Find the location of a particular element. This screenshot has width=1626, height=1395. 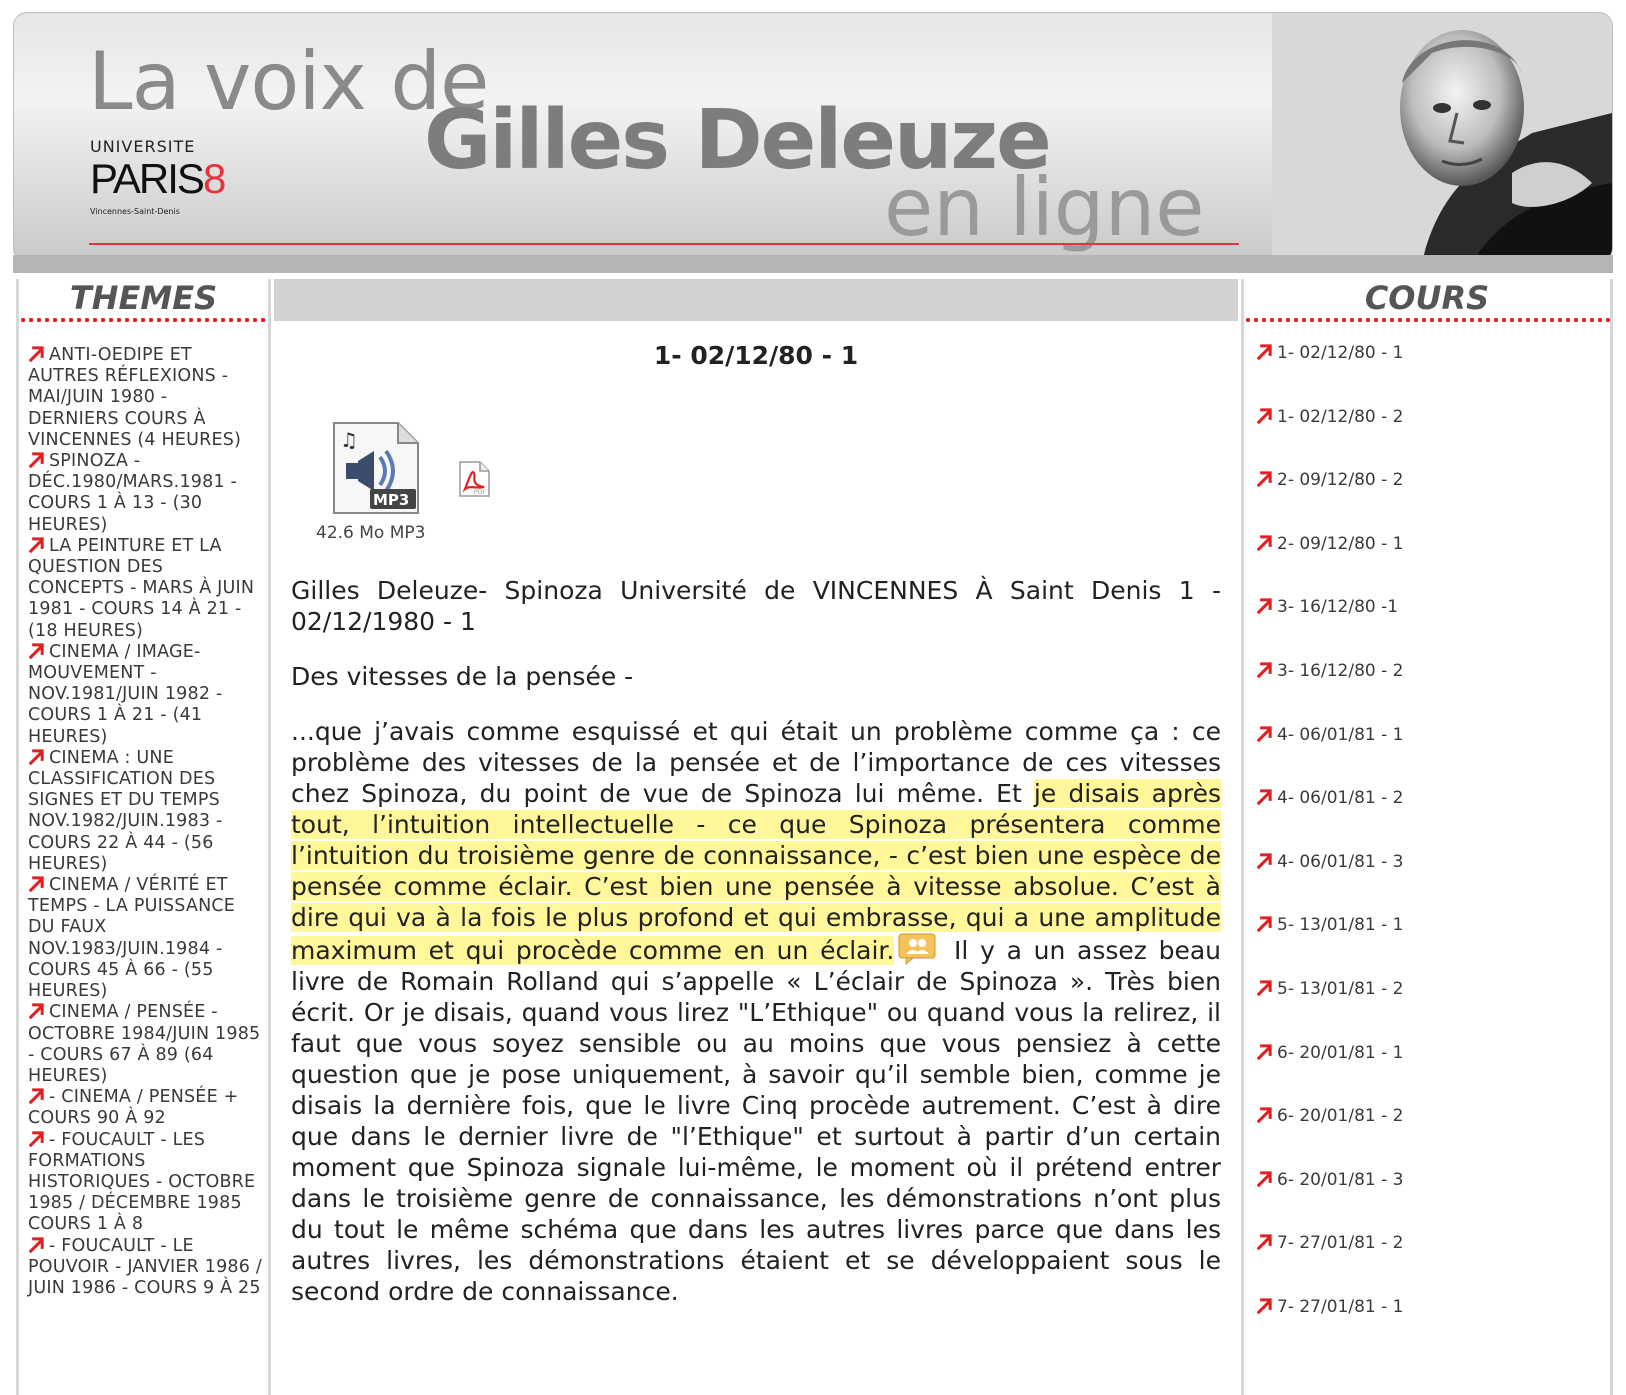

content-top-bar is located at coordinates (756, 300).